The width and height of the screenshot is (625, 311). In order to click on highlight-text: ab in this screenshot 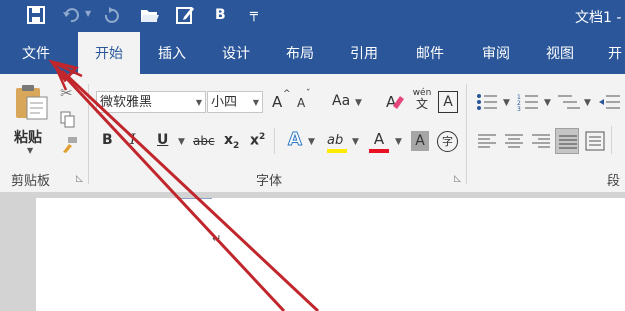, I will do `click(335, 140)`.